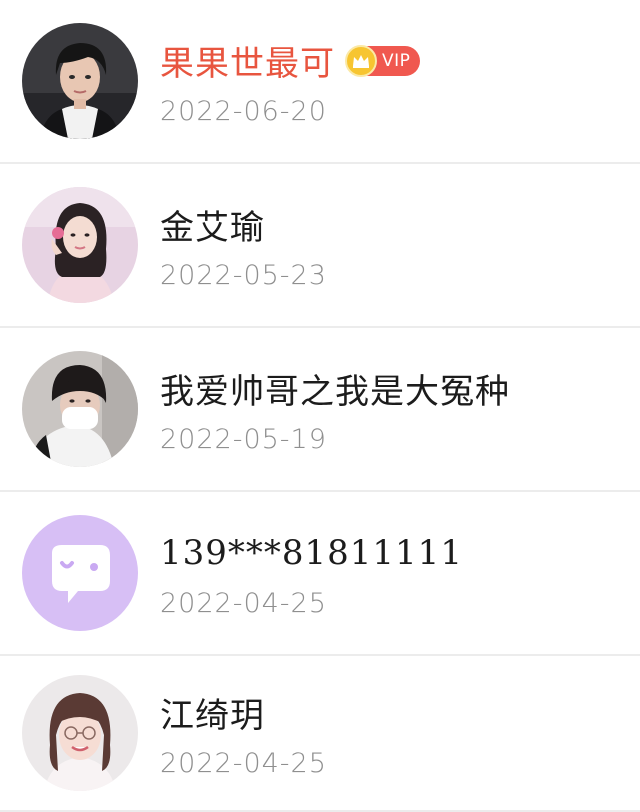 The height and width of the screenshot is (812, 640). What do you see at coordinates (212, 224) in the screenshot?
I see `user-name: 金艾瑜` at bounding box center [212, 224].